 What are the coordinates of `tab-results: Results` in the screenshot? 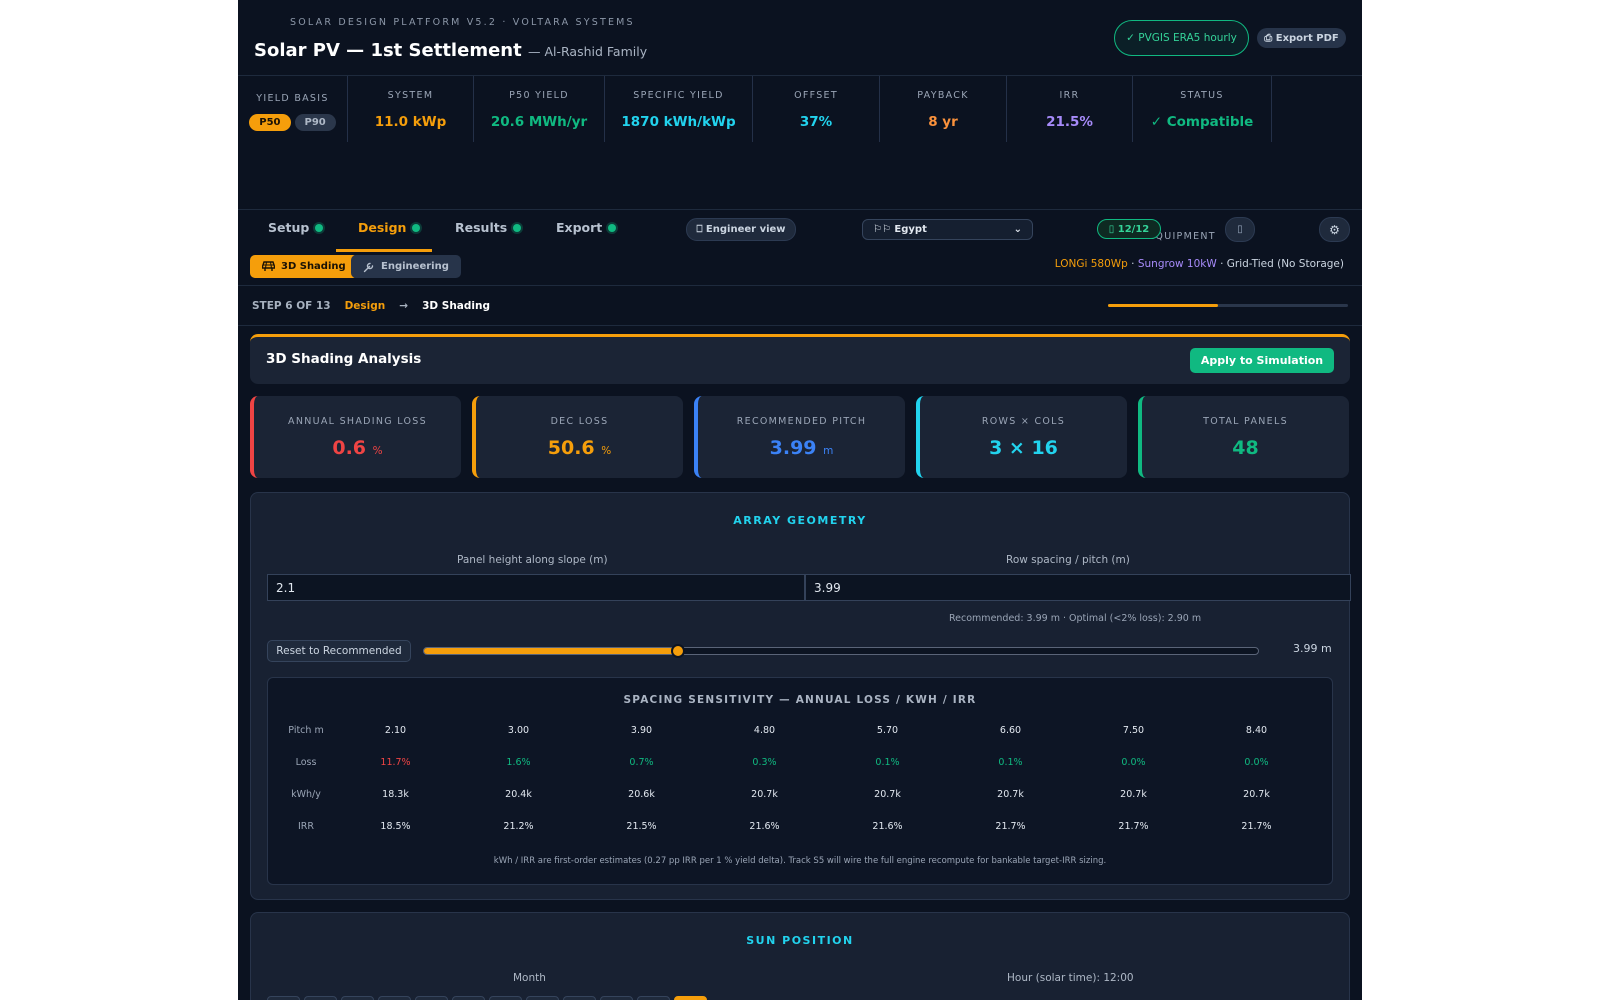 It's located at (488, 227).